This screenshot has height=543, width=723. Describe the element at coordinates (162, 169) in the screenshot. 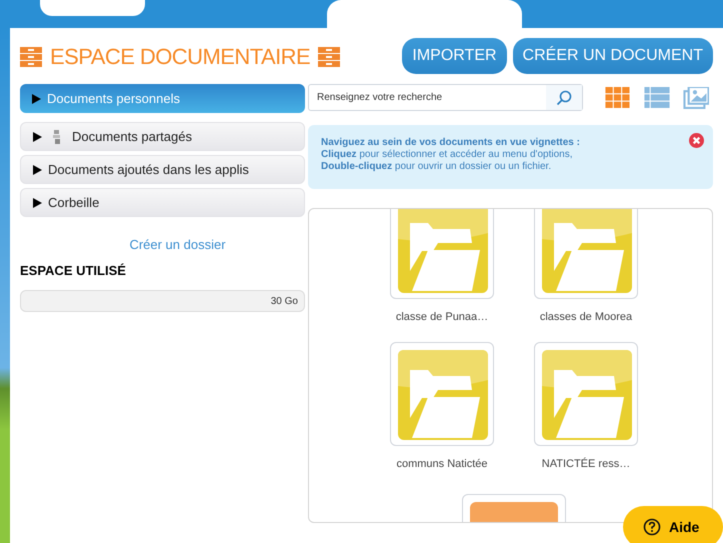

I see `sidebar-item: Documents ajoutés dans les applis` at that location.